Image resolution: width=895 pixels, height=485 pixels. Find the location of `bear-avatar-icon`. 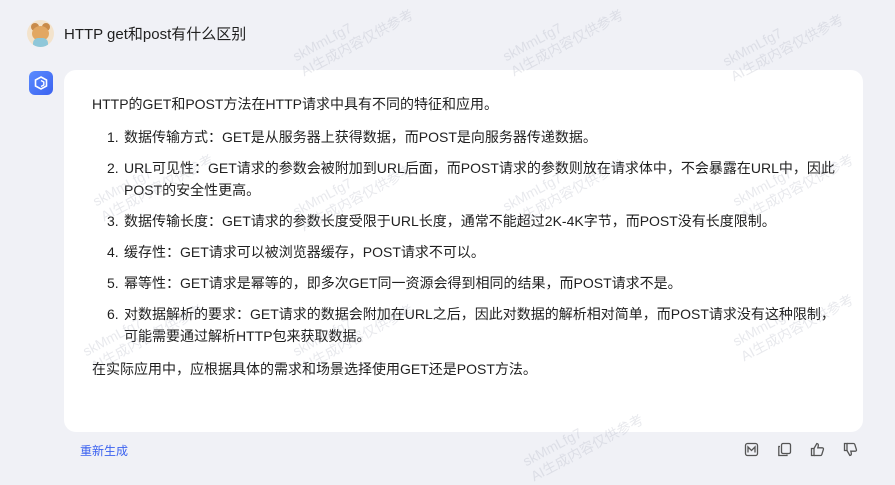

bear-avatar-icon is located at coordinates (40, 33).